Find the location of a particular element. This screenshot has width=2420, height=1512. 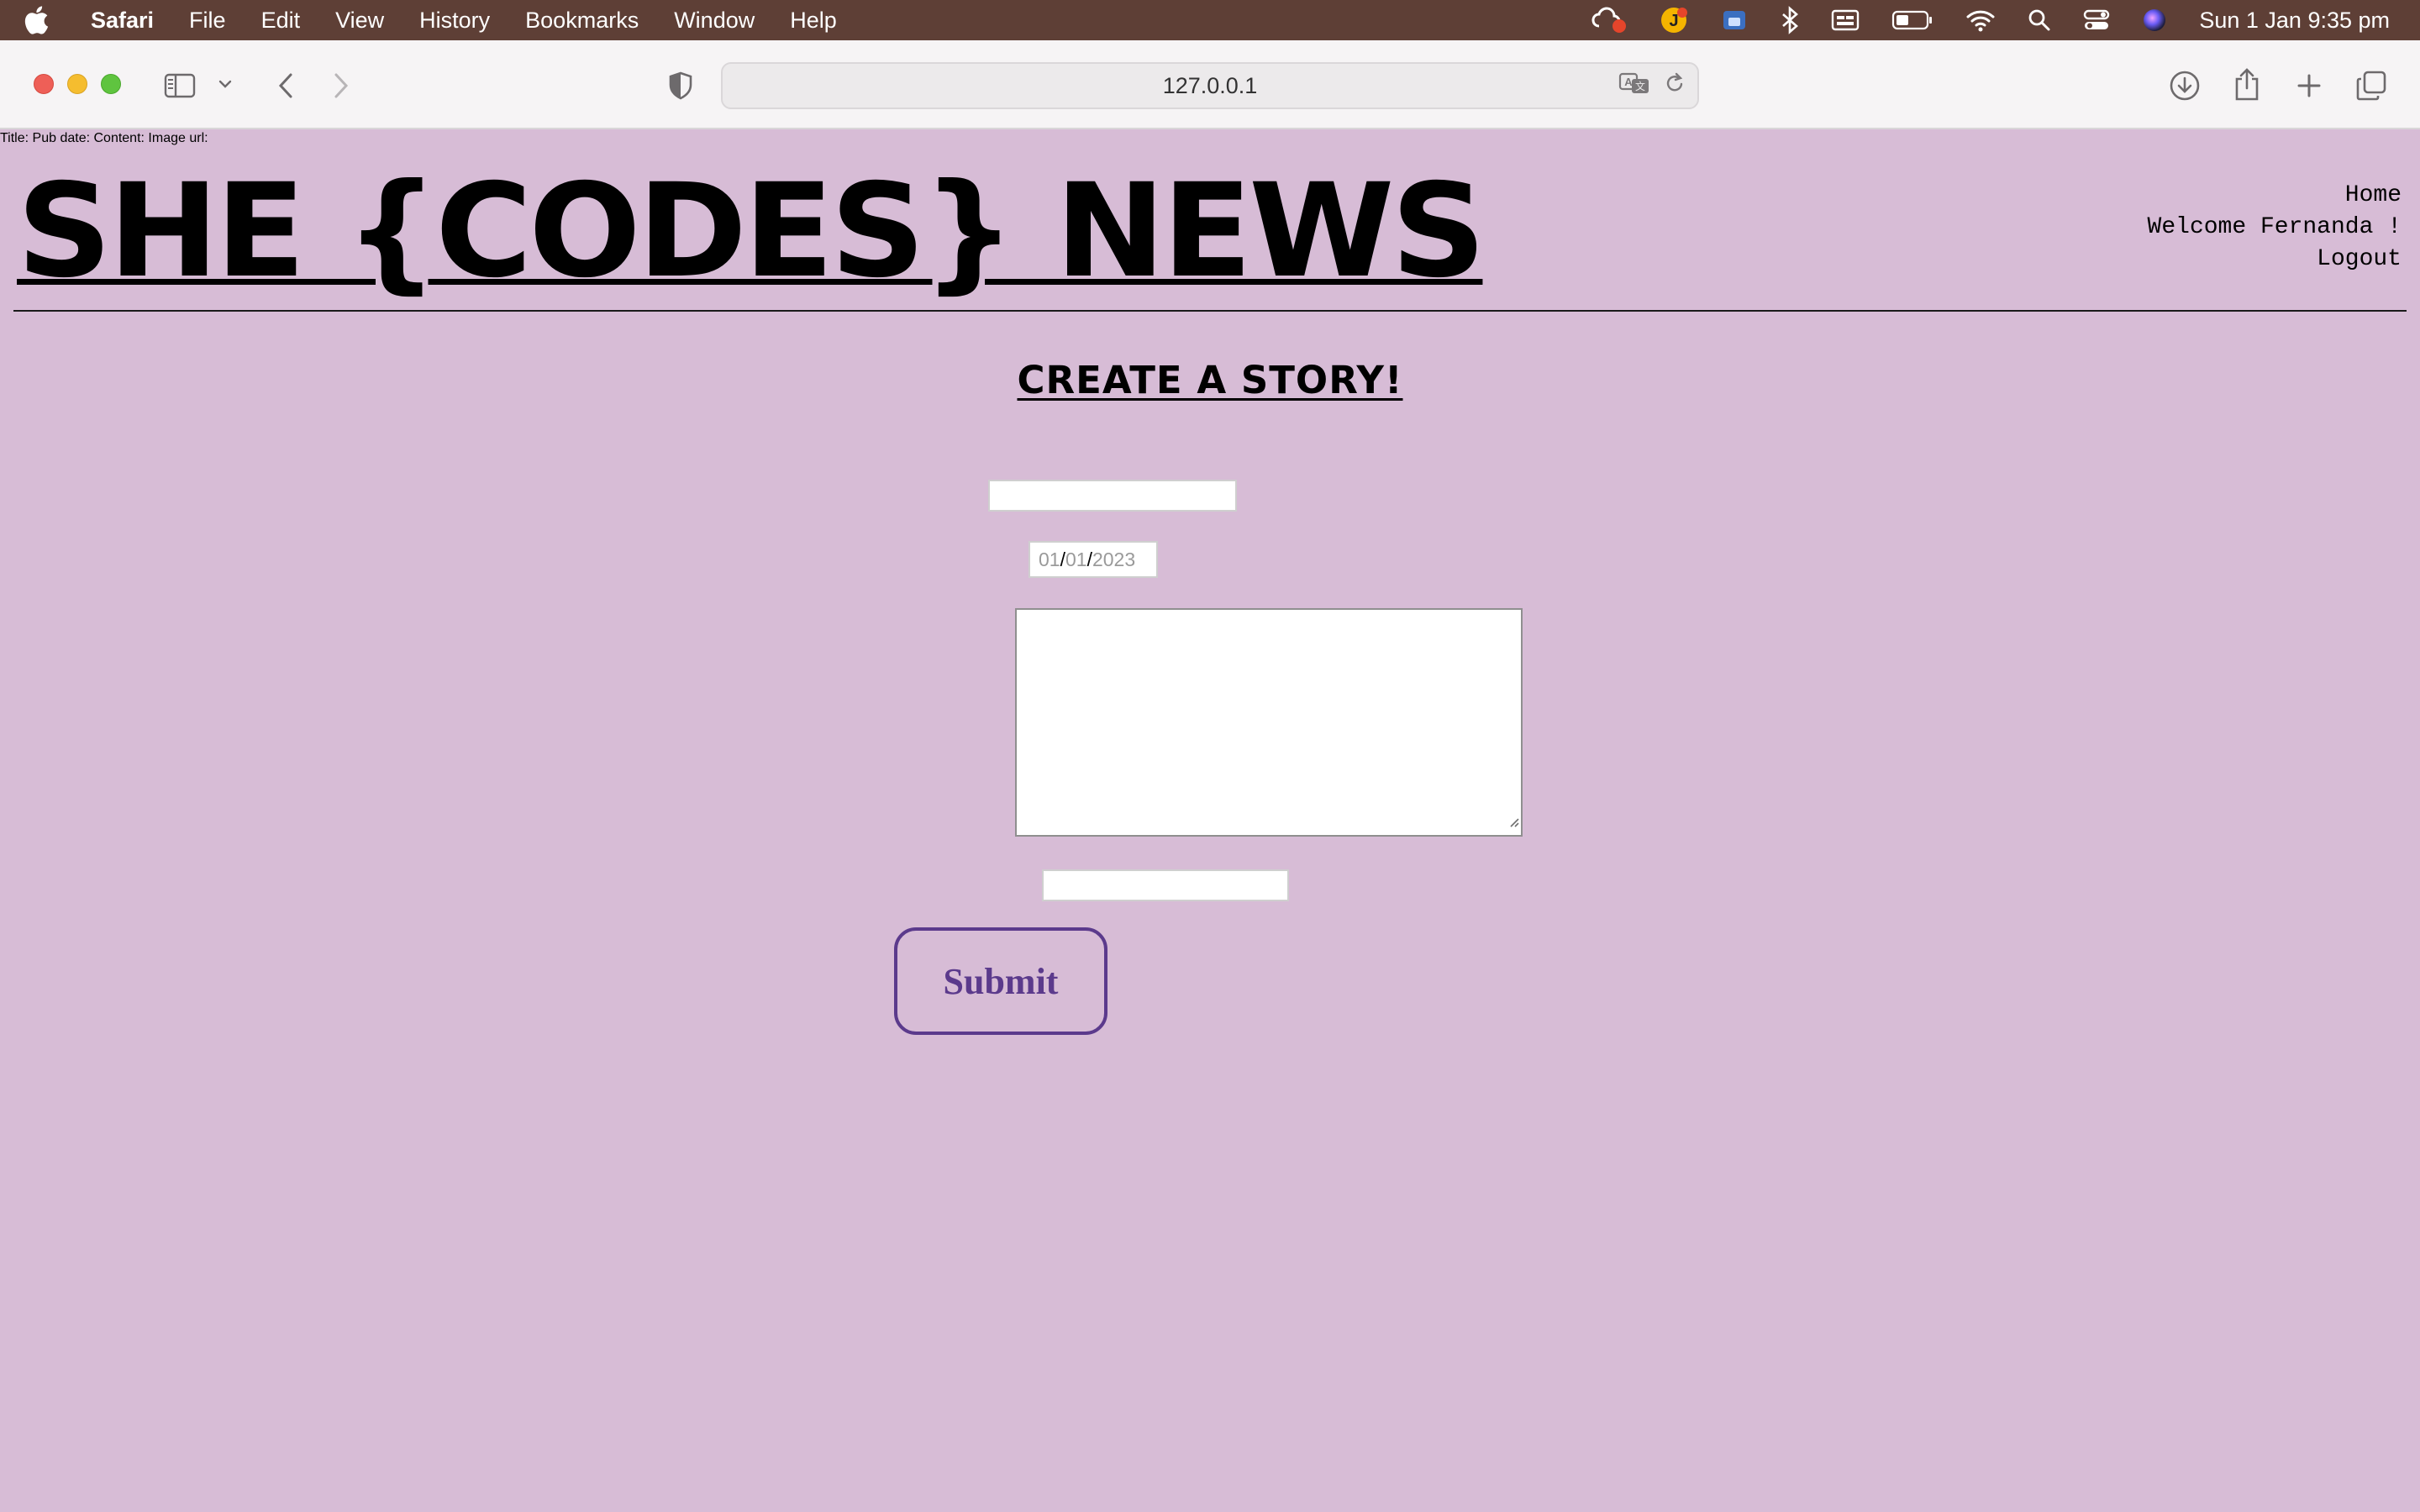

menubar-clock: Sun 1 Jan 9:35 pm is located at coordinates (2294, 21).